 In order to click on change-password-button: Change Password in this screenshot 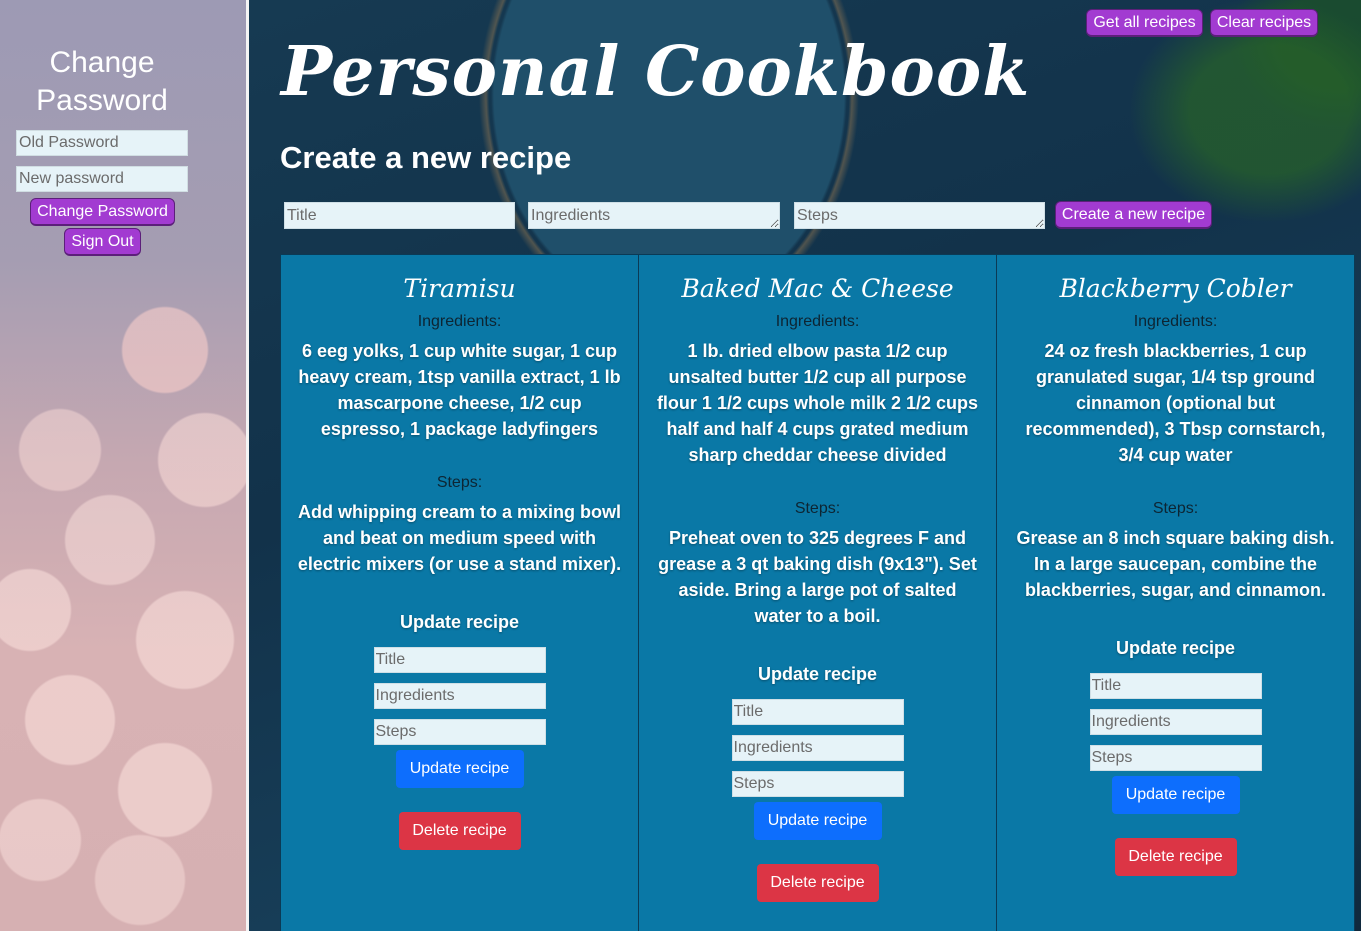, I will do `click(102, 212)`.